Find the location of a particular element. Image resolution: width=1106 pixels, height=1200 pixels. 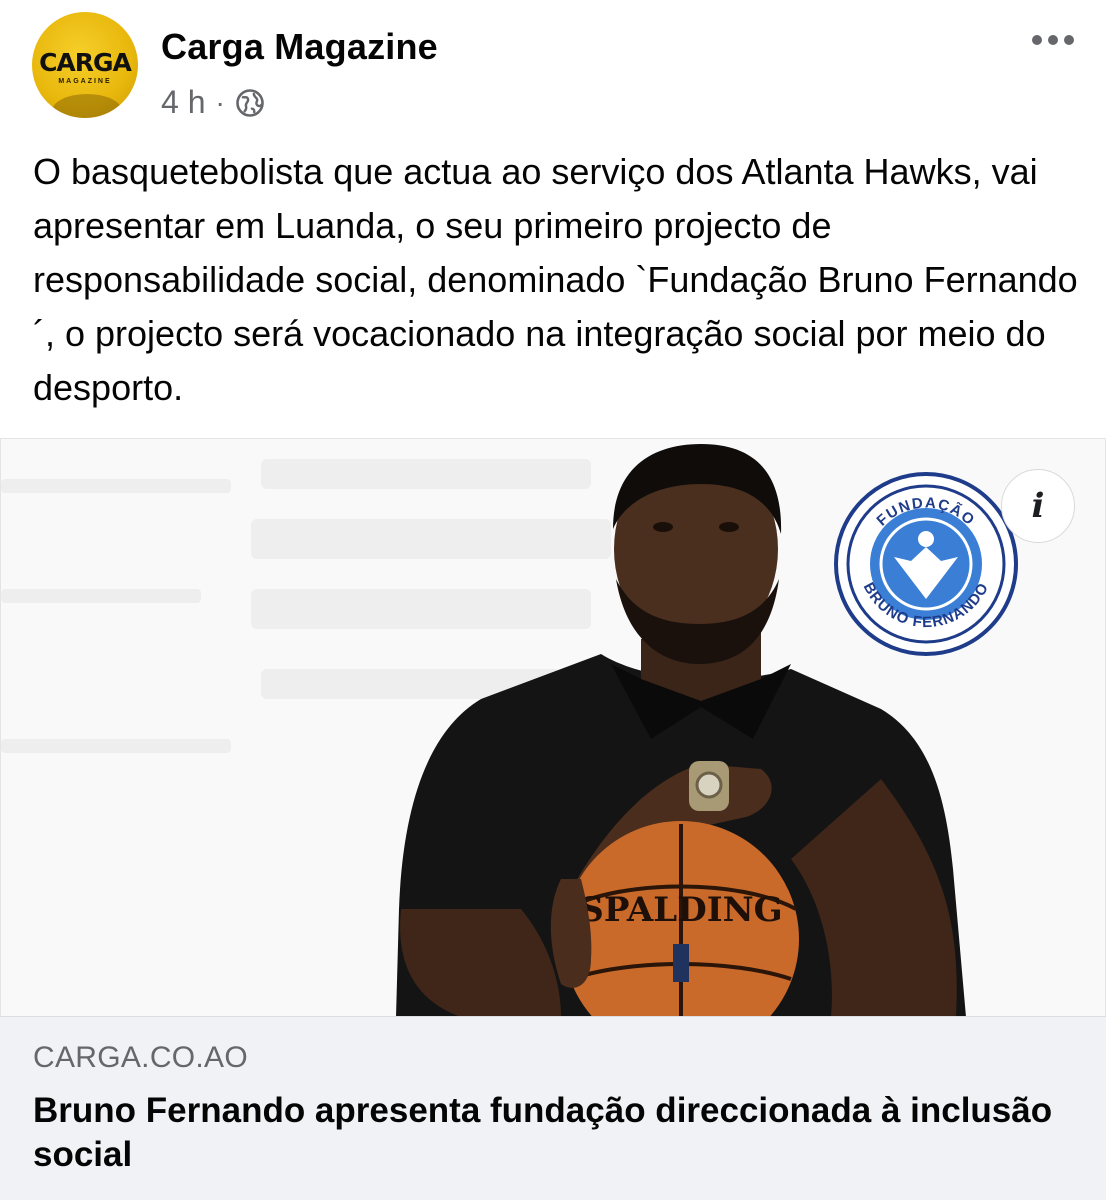

info-icon: i is located at coordinates (1038, 506).